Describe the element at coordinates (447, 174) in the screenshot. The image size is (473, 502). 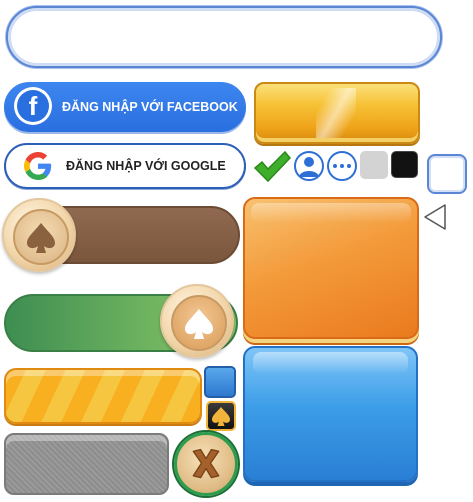
I see `square-checkbox-frame` at that location.